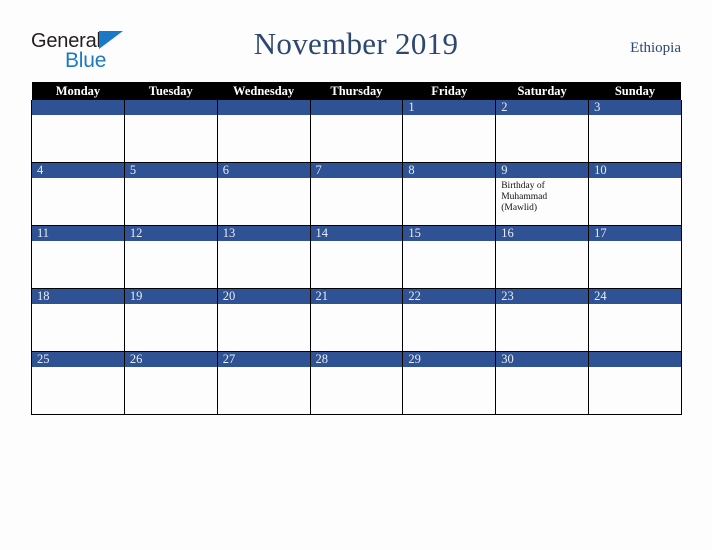  I want to click on weekday-header-saturday: Saturday, so click(542, 91).